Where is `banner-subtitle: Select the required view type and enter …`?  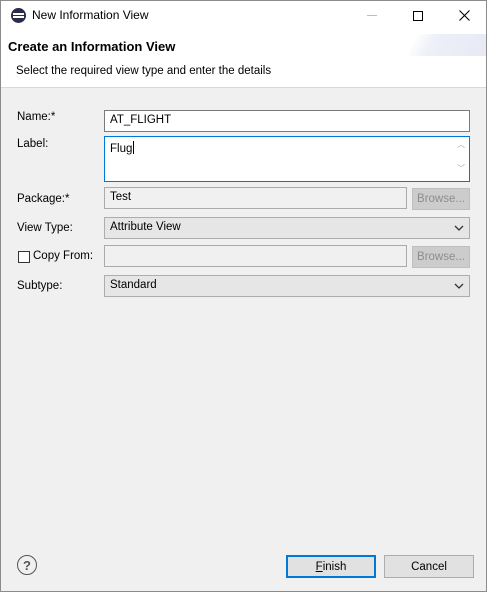
banner-subtitle: Select the required view type and enter … is located at coordinates (144, 71).